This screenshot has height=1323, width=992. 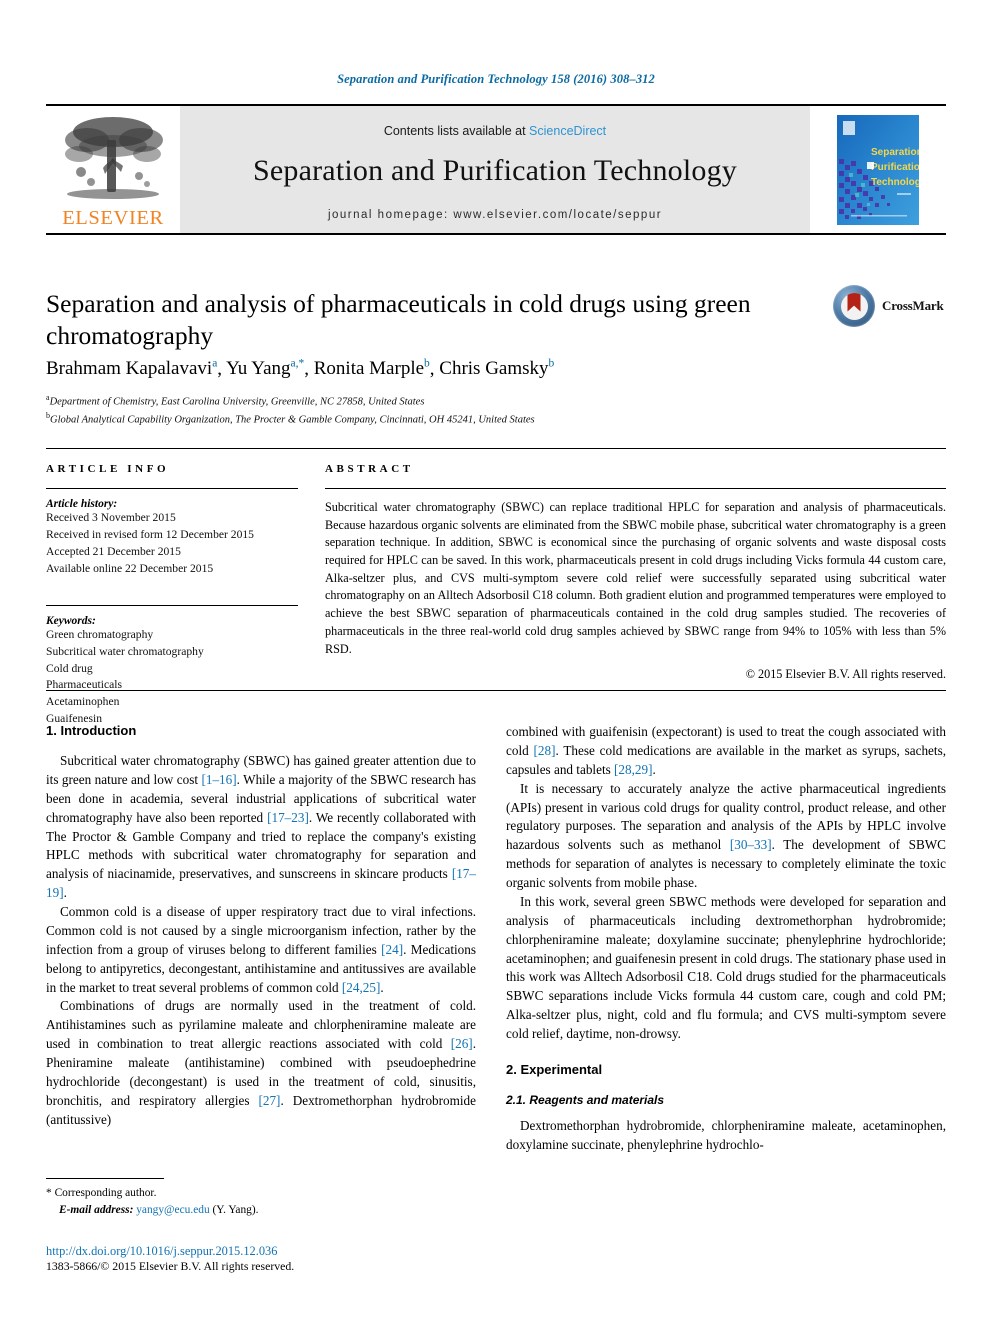 What do you see at coordinates (130, 568) in the screenshot?
I see `article-history-3: Available online 22 December 2015` at bounding box center [130, 568].